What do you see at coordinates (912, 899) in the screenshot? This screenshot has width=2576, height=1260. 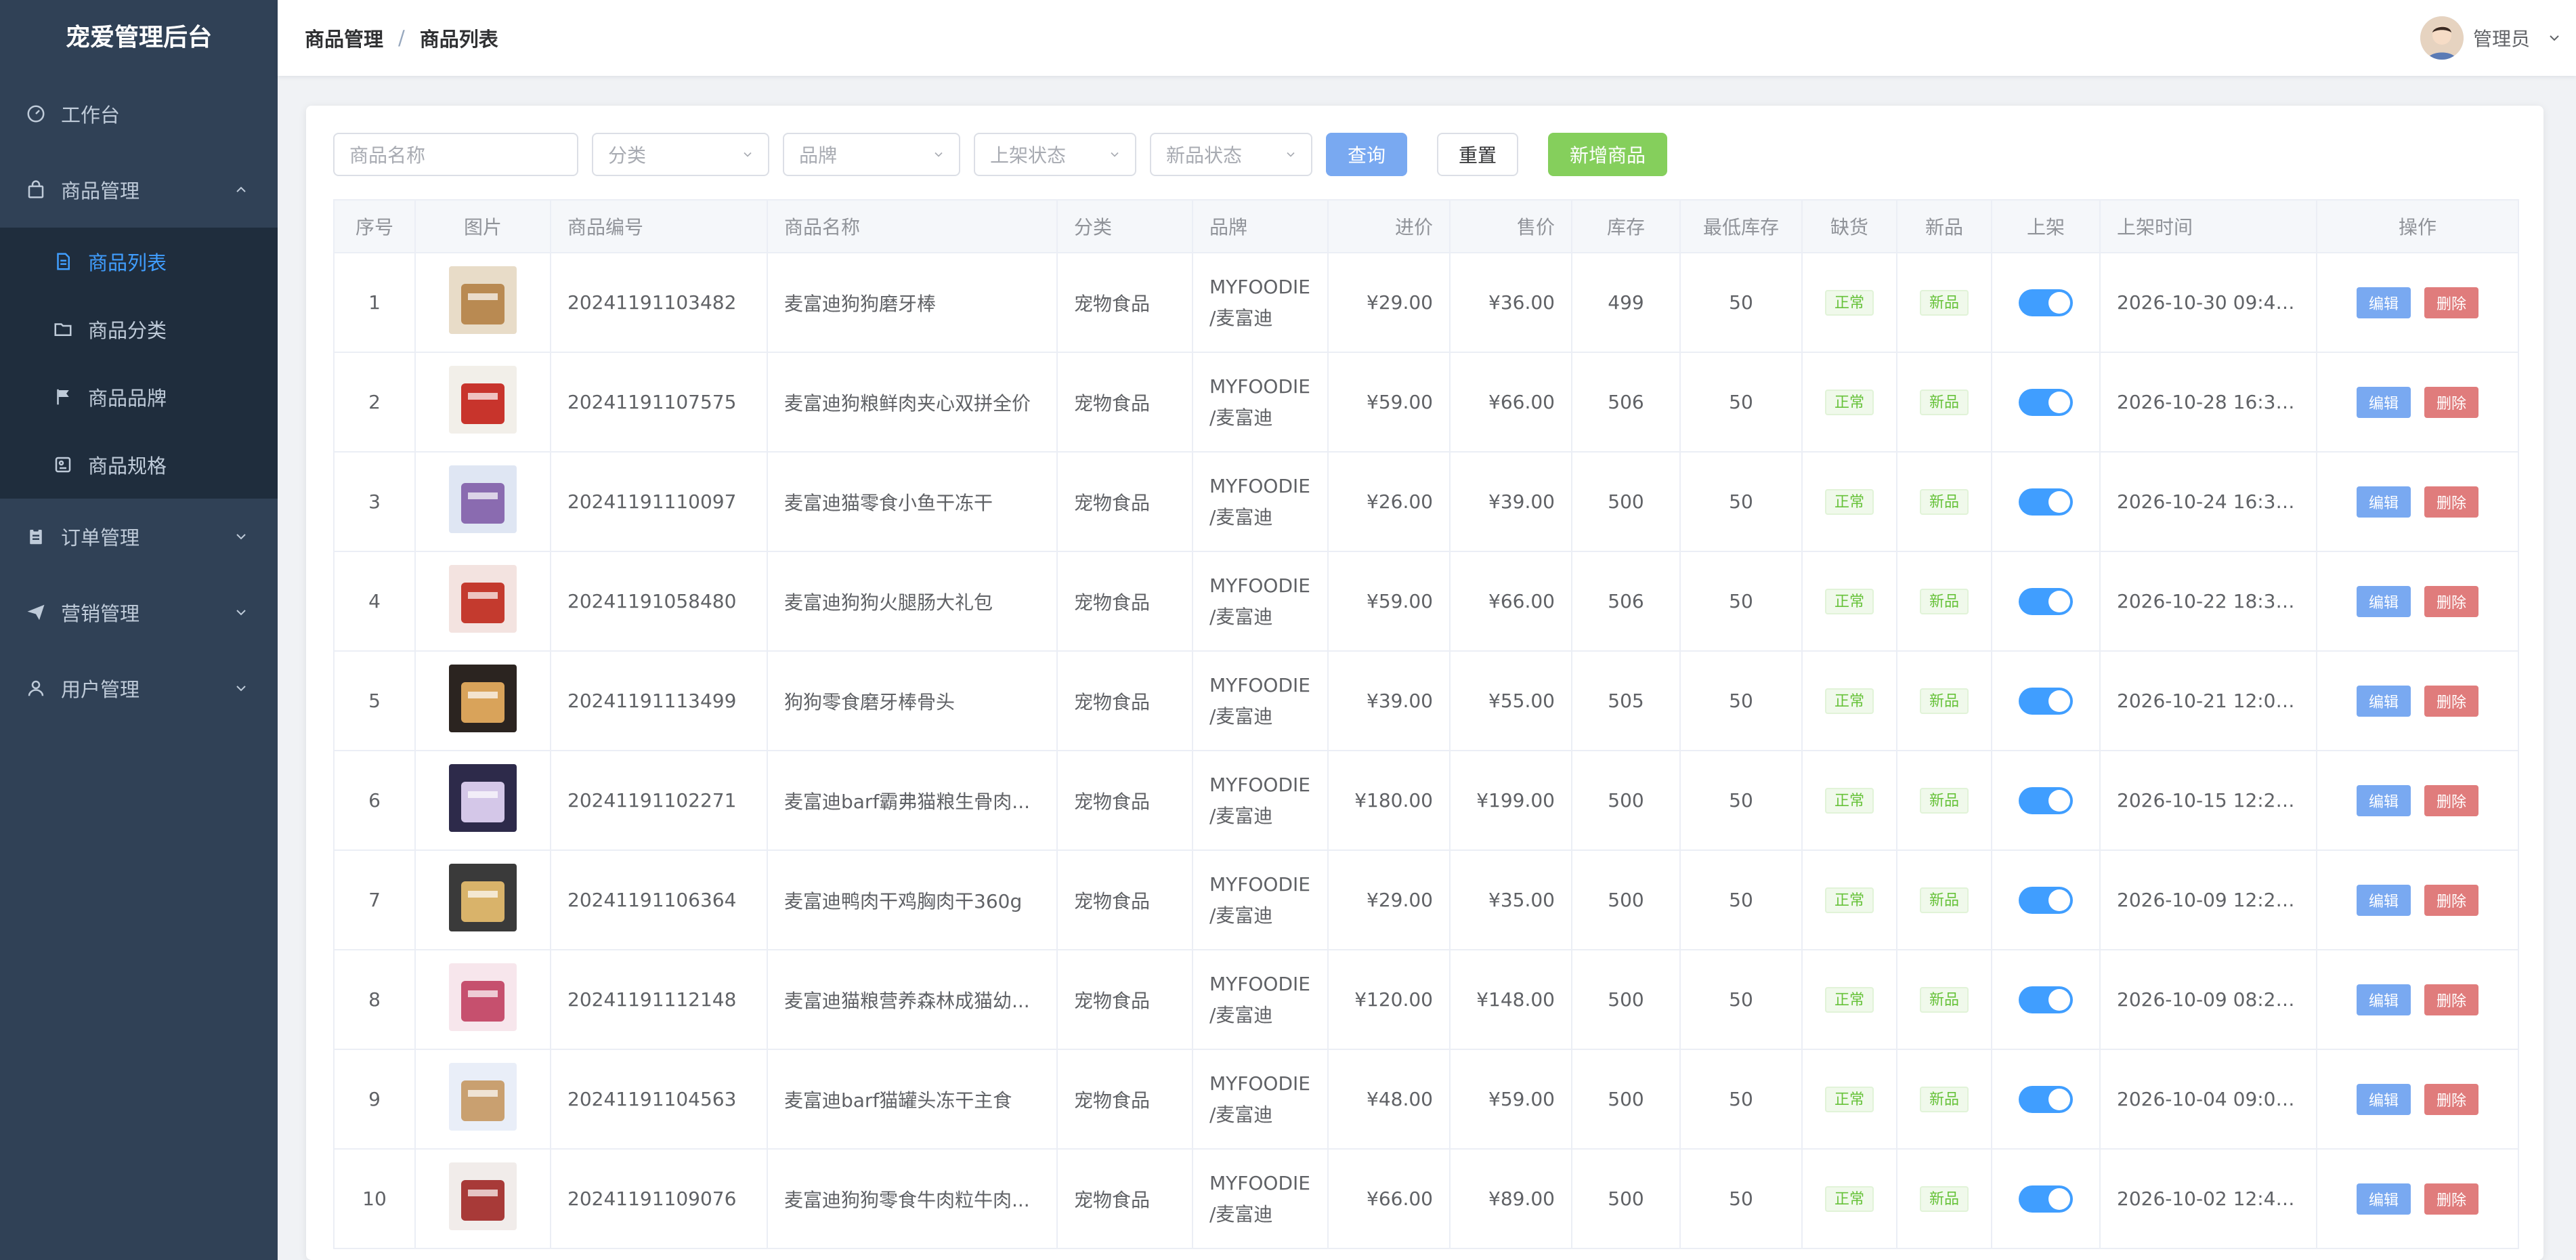 I see `cell-name: 麦富迪鸭肉干鸡胸肉干360g` at bounding box center [912, 899].